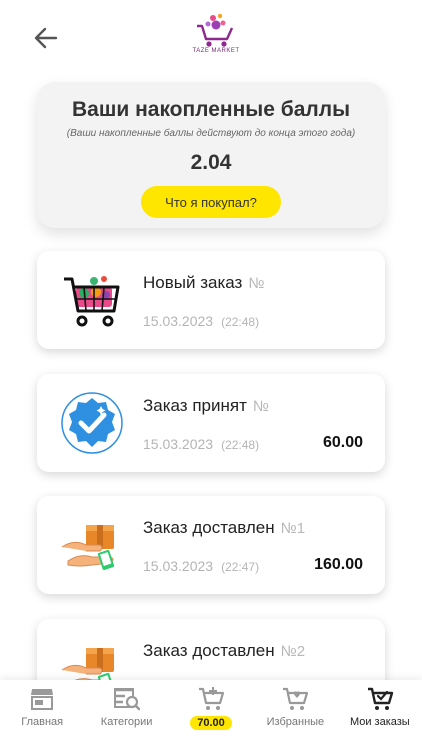 The image size is (422, 750). What do you see at coordinates (42, 722) in the screenshot?
I see `nav-home-label: Главная` at bounding box center [42, 722].